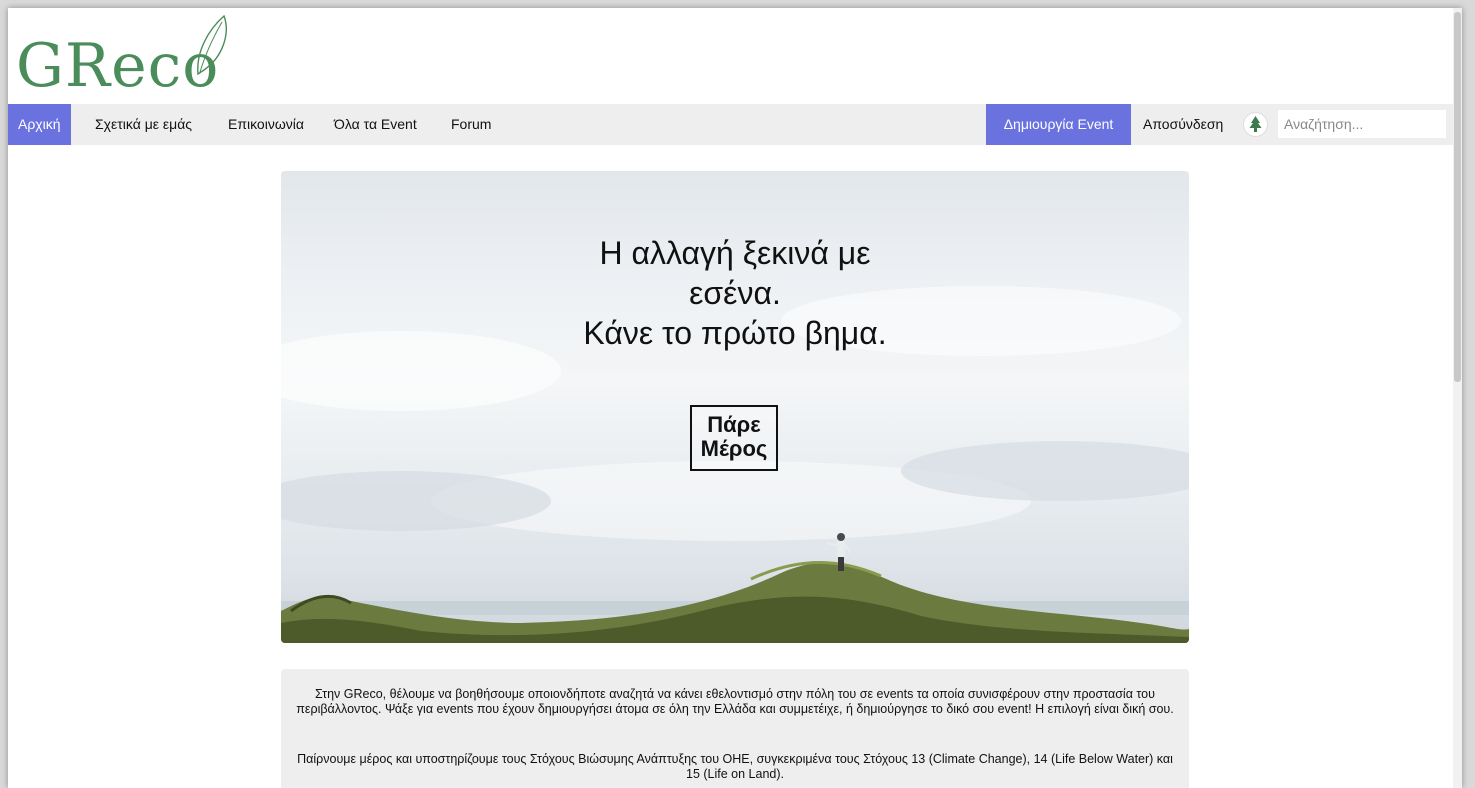 The width and height of the screenshot is (1475, 788). I want to click on tree-icon, so click(1255, 124).